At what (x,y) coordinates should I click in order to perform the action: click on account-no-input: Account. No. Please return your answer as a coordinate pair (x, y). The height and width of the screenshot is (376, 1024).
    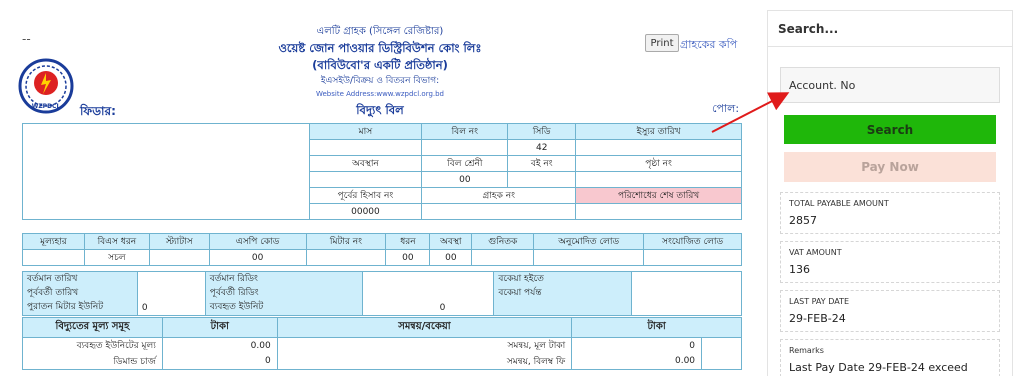
    Looking at the image, I should click on (890, 85).